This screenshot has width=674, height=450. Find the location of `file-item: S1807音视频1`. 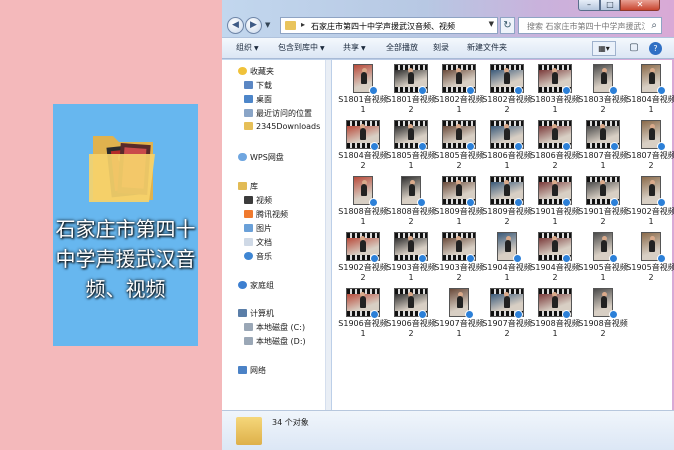

file-item: S1807音视频1 is located at coordinates (603, 146).